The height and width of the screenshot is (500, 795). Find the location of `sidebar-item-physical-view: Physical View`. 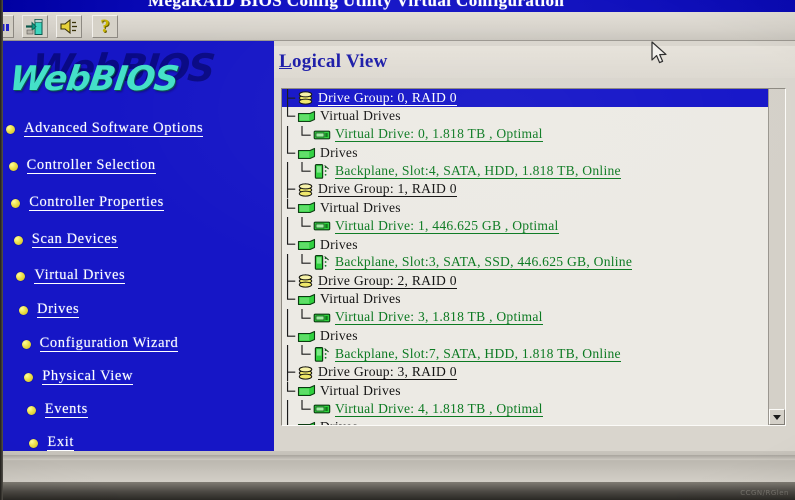

sidebar-item-physical-view: Physical View is located at coordinates (79, 377).